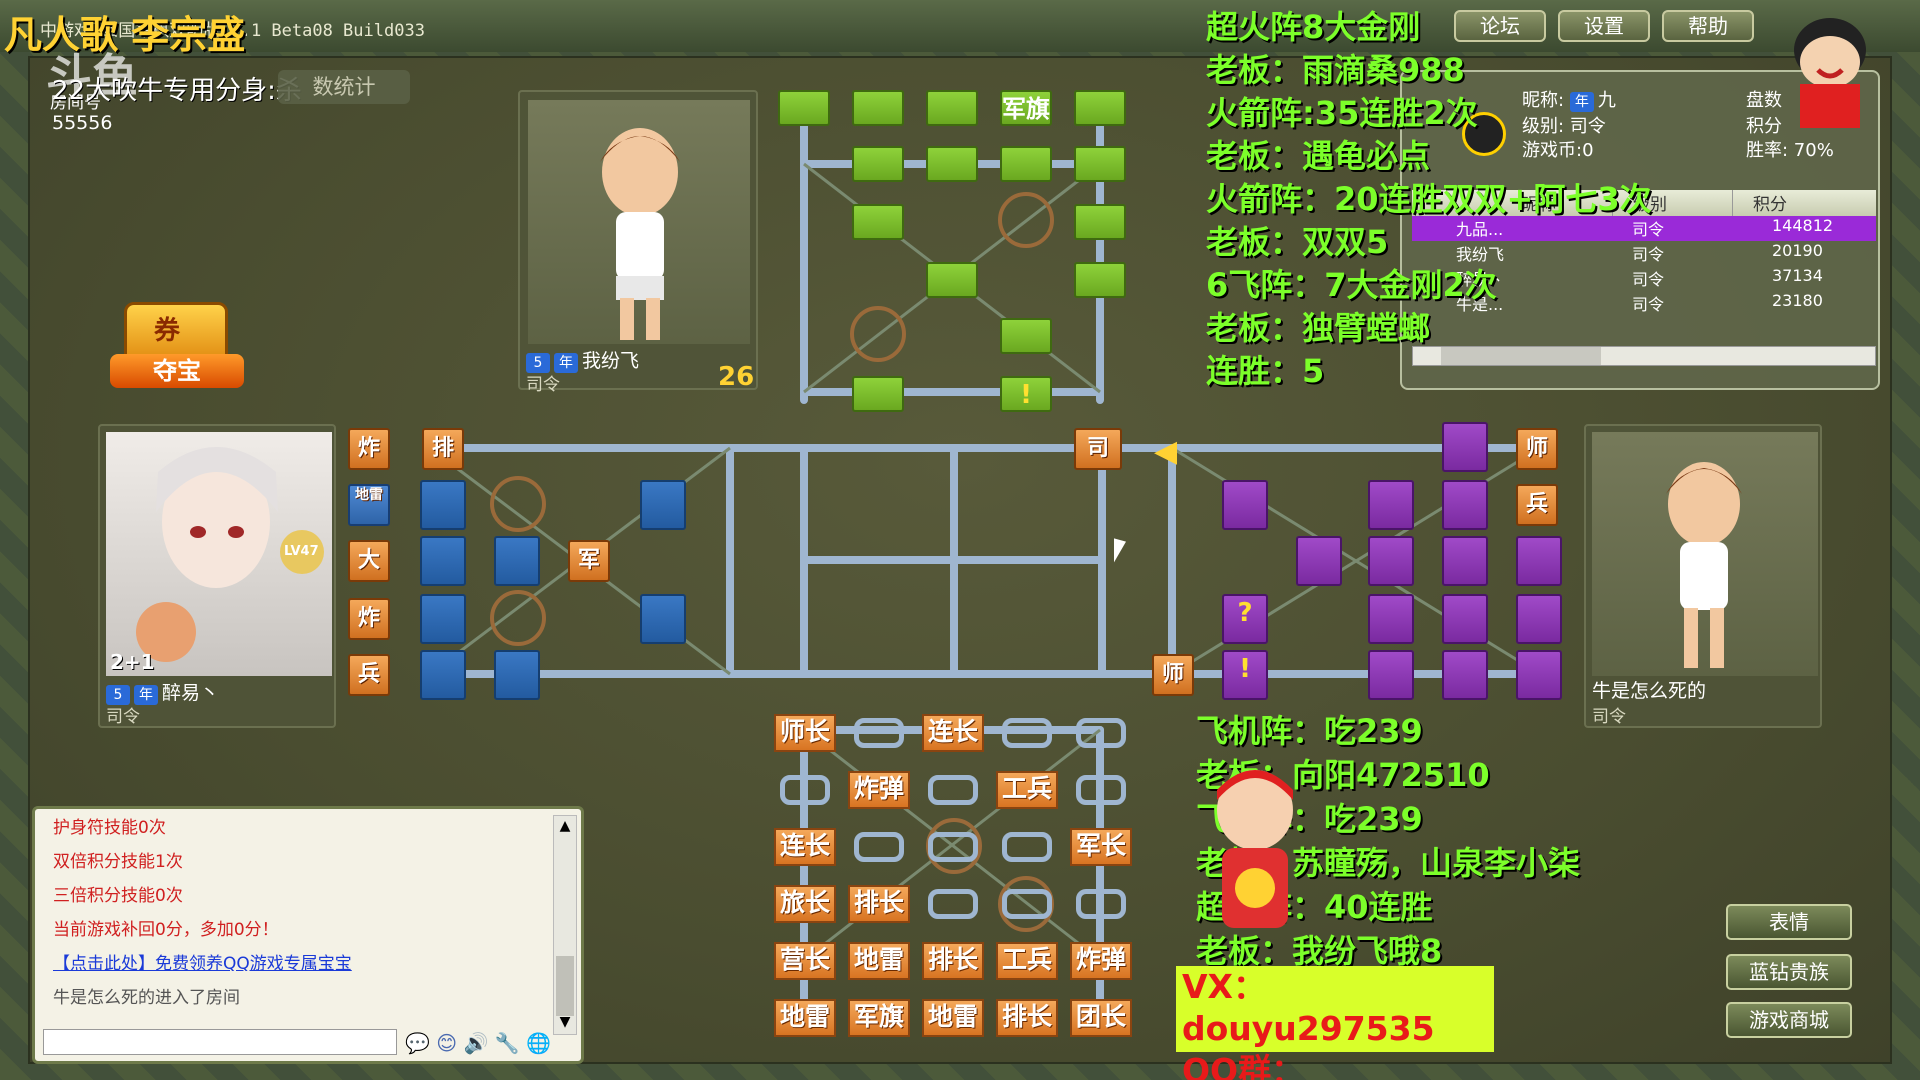  I want to click on chat-line: 【点击此处】免费领养QQ游戏专属宝宝, so click(202, 961).